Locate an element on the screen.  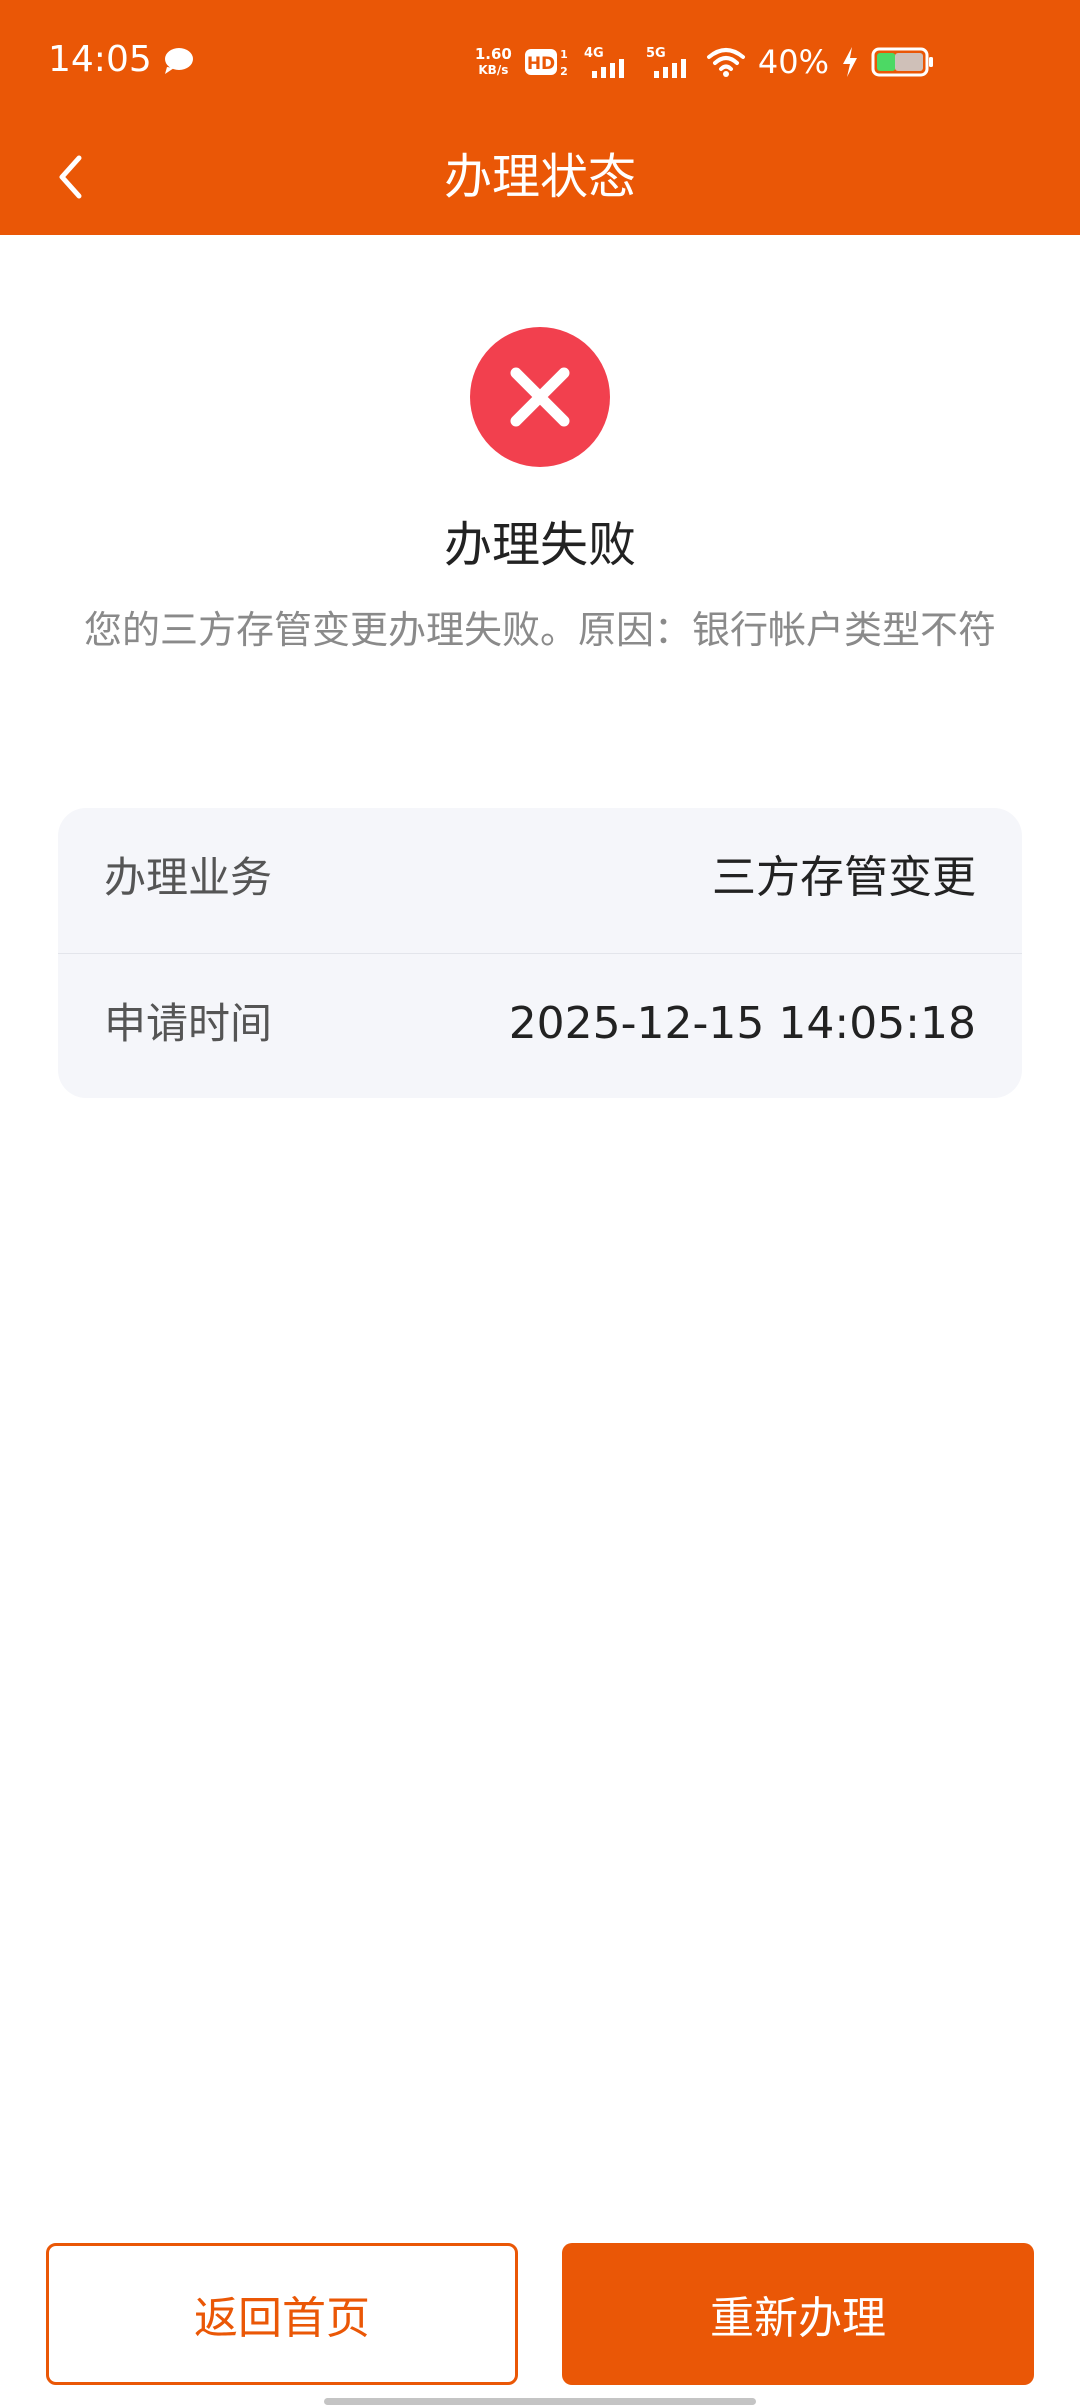
status-bar: 14:05 1.60 KB/s HD 1 2 4G 5G 40% is located at coordinates (540, 61).